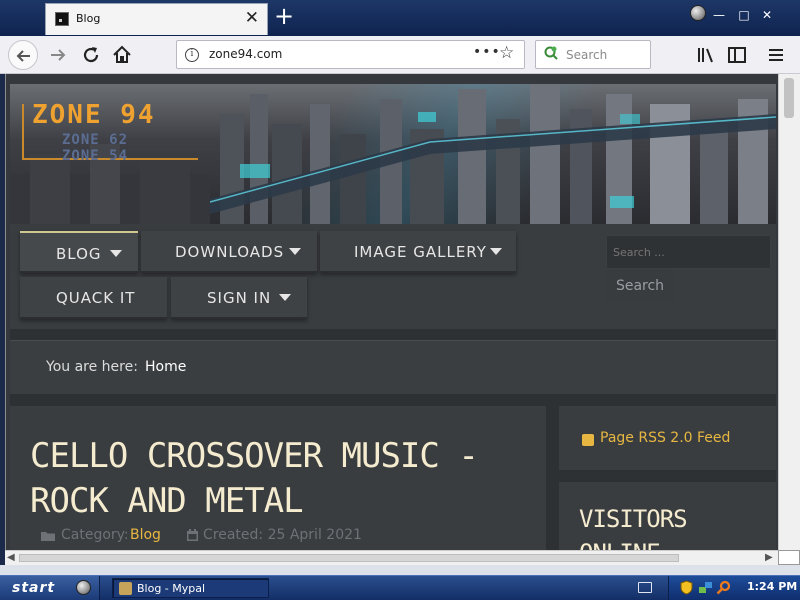 The height and width of the screenshot is (600, 800). Describe the element at coordinates (640, 286) in the screenshot. I see `site-search-button: Search` at that location.